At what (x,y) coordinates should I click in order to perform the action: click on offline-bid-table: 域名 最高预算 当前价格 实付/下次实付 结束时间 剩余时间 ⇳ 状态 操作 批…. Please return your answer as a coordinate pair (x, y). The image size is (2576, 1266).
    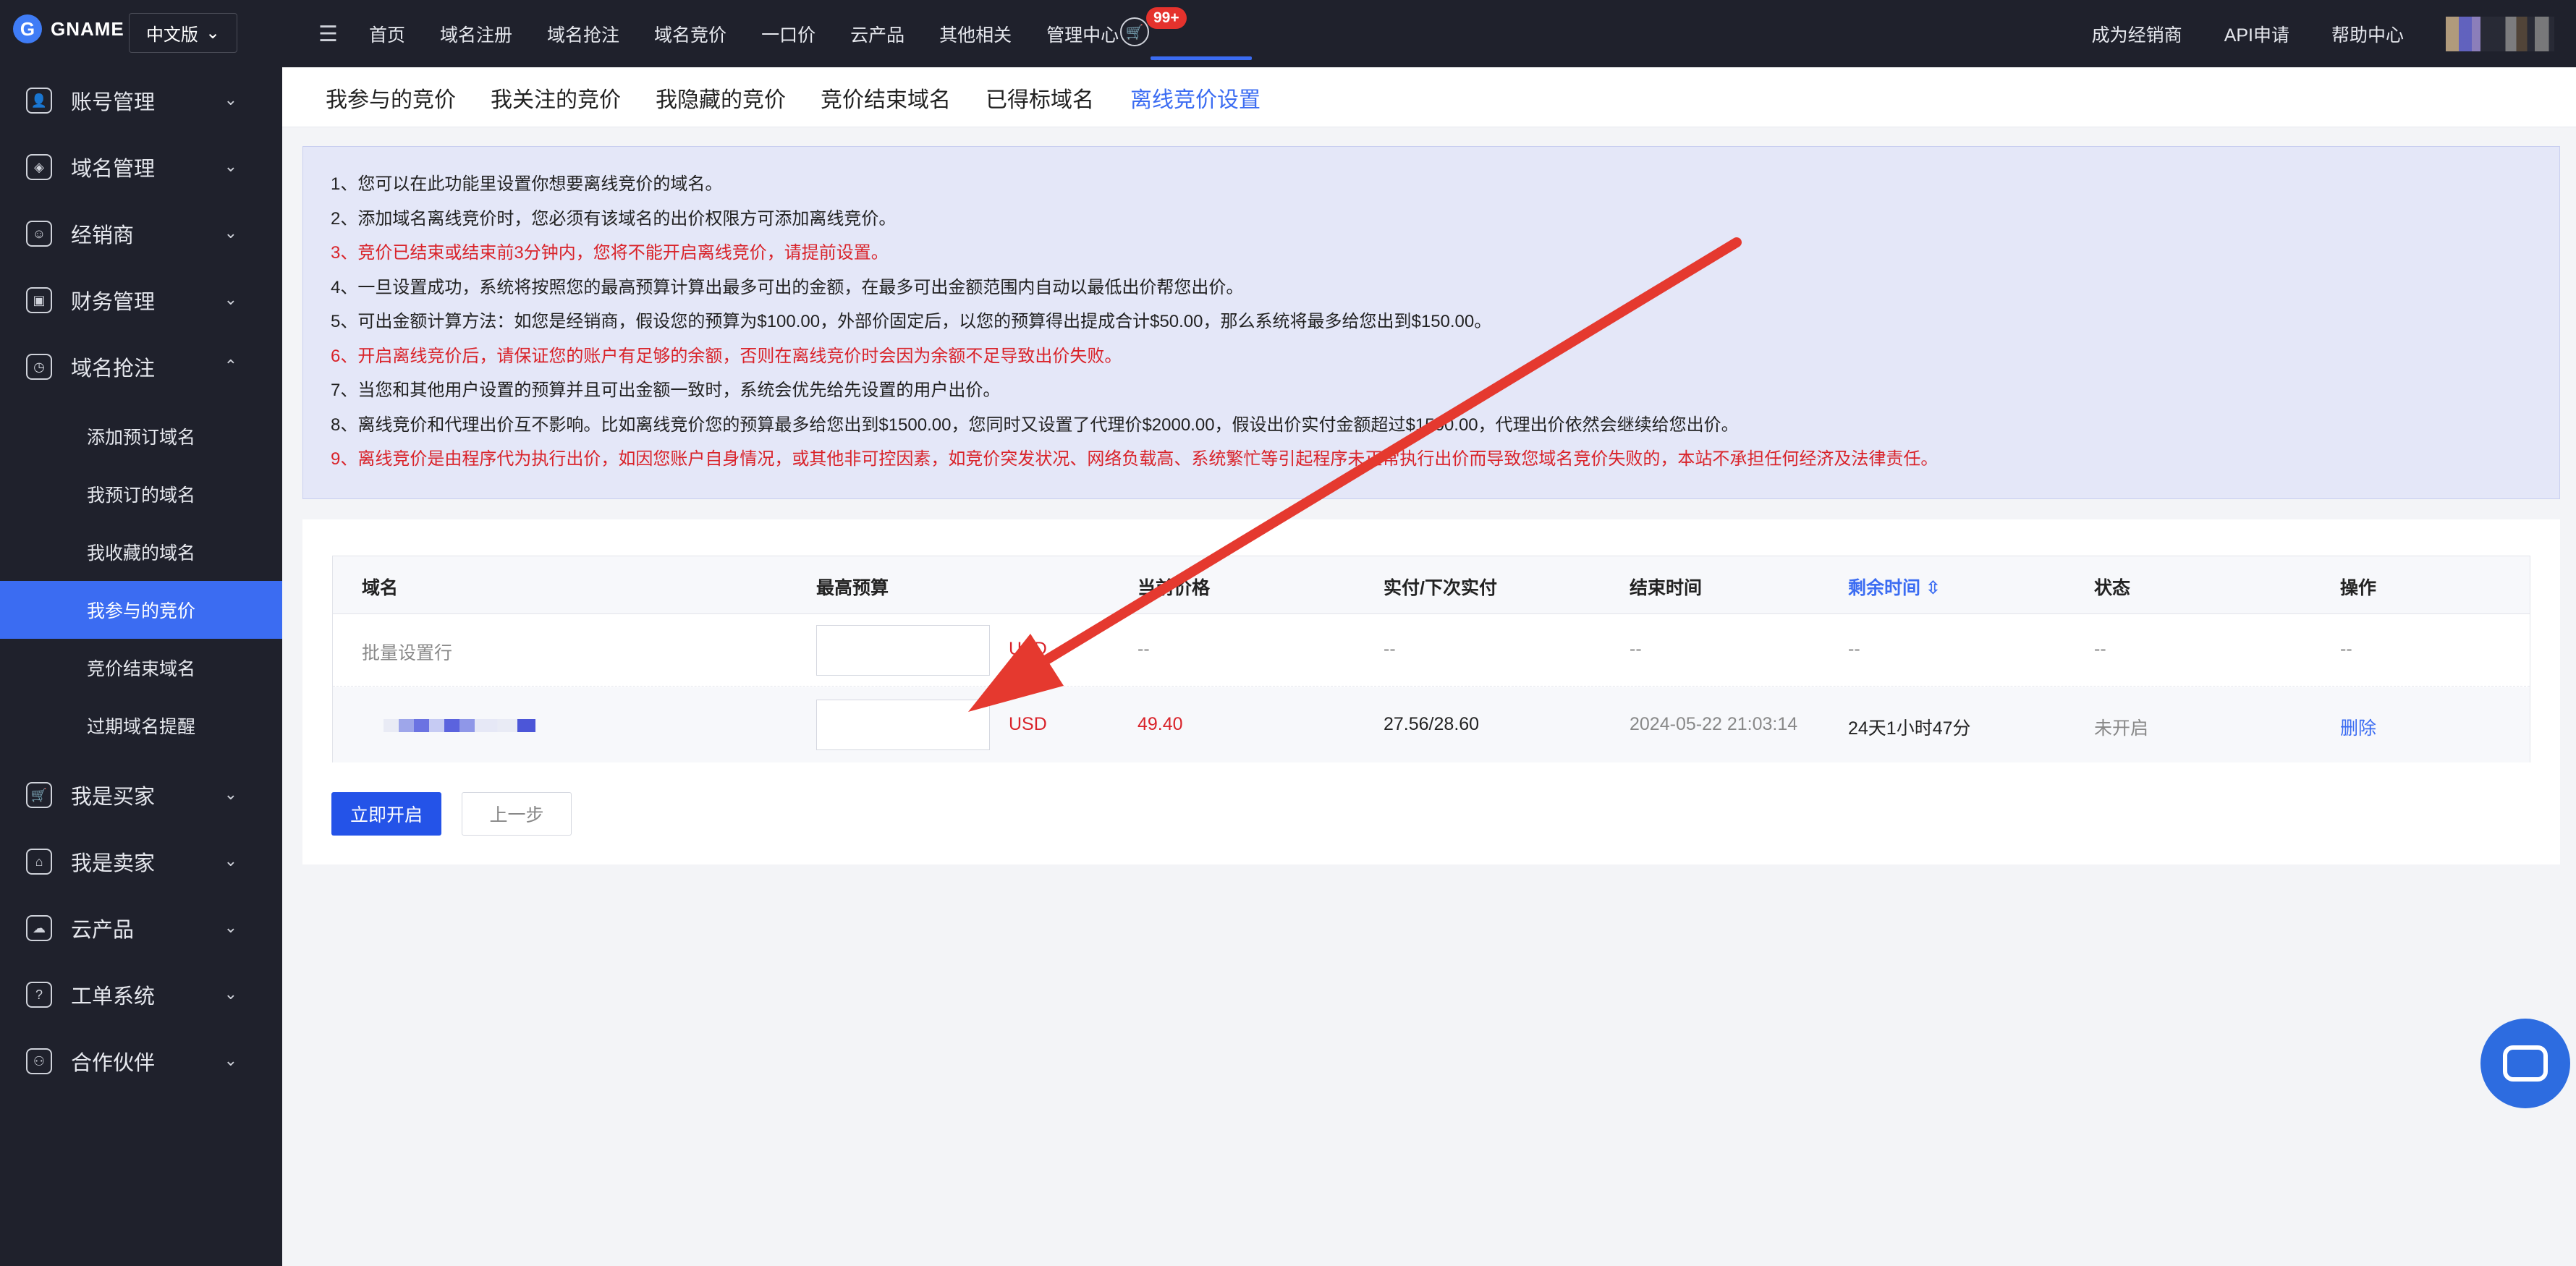
    Looking at the image, I should click on (1431, 659).